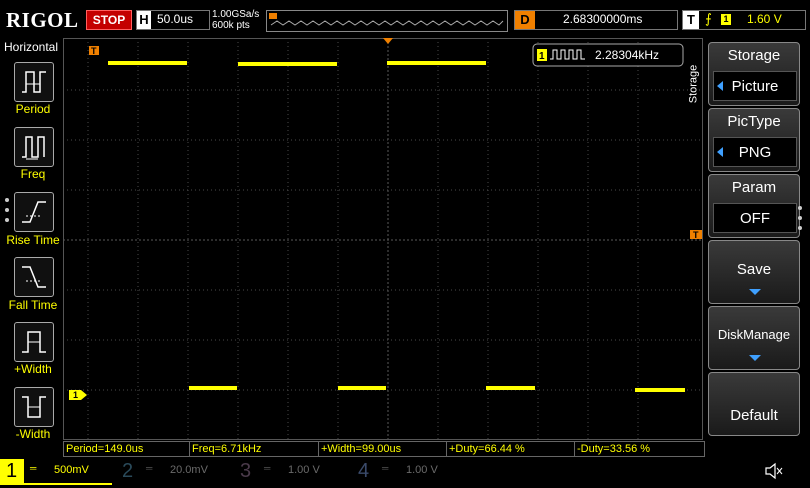 This screenshot has height=488, width=810. Describe the element at coordinates (726, 19) in the screenshot. I see `trigger-source: 1` at that location.